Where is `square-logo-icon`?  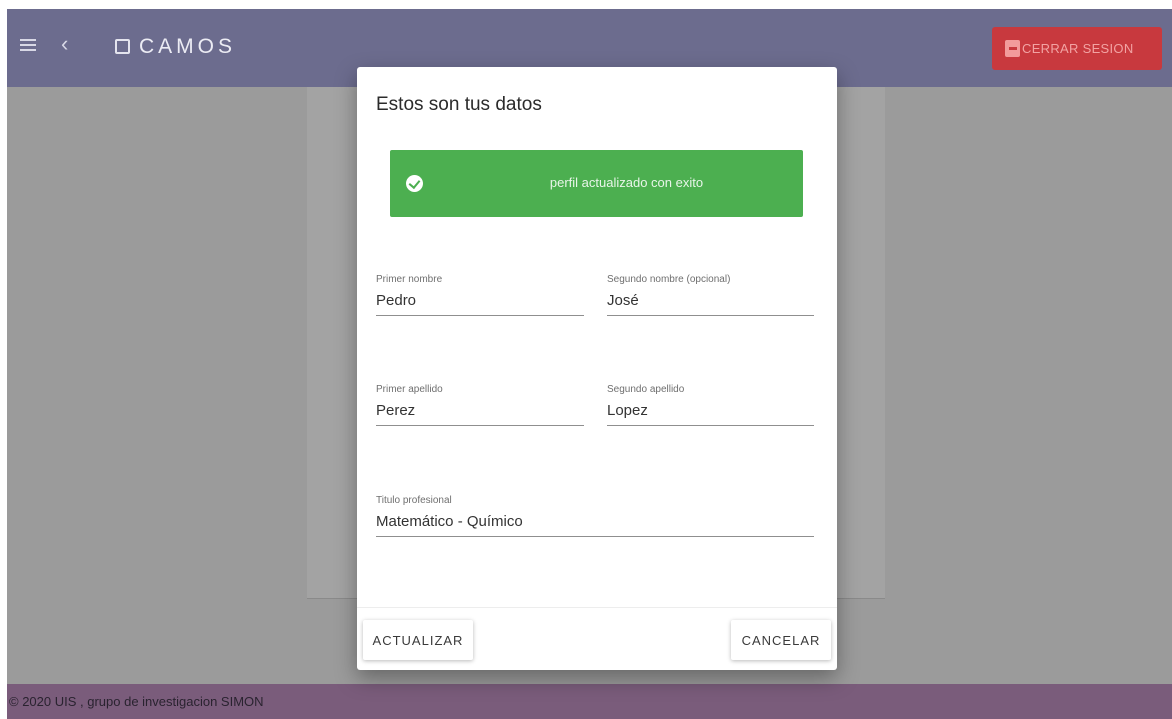 square-logo-icon is located at coordinates (122, 46).